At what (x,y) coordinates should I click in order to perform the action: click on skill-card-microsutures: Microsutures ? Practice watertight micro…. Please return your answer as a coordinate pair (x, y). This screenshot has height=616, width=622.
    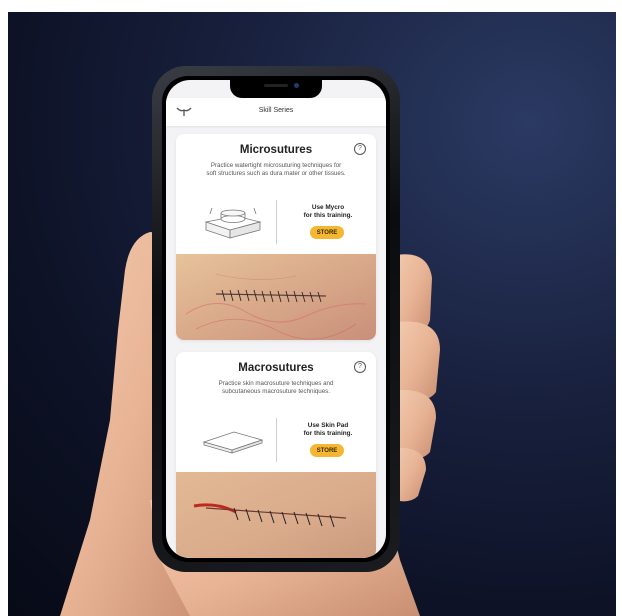
    Looking at the image, I should click on (276, 237).